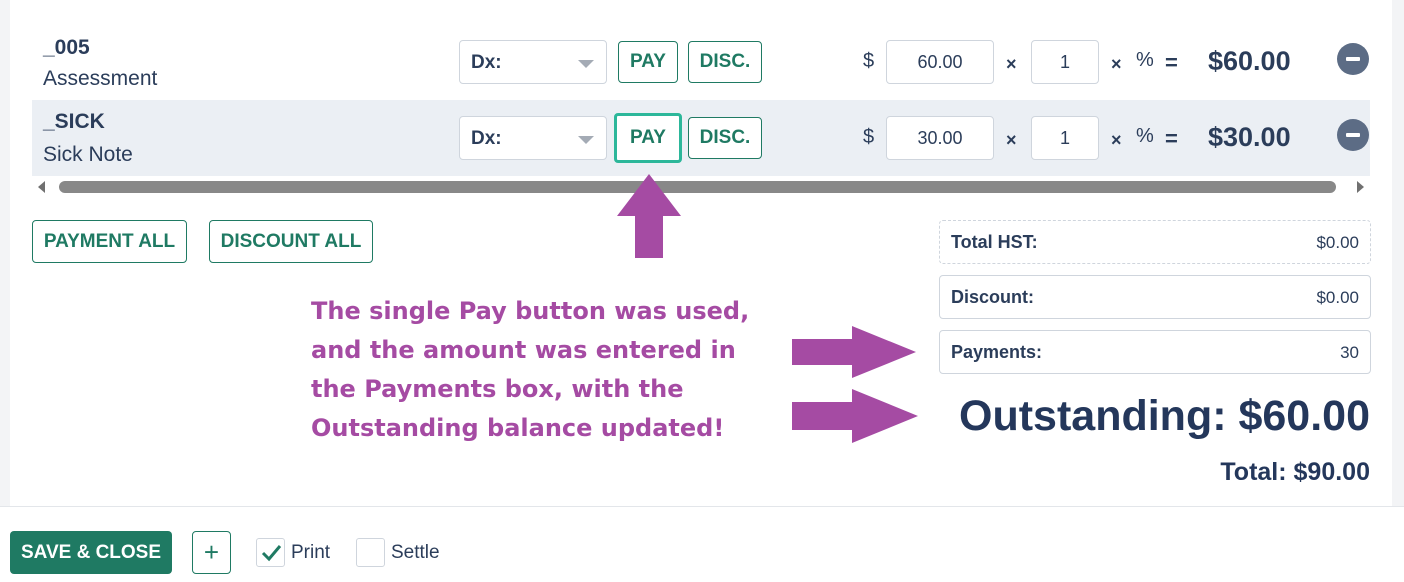 The width and height of the screenshot is (1404, 582). Describe the element at coordinates (1155, 297) in the screenshot. I see `discount-field: Discount: $0.00` at that location.